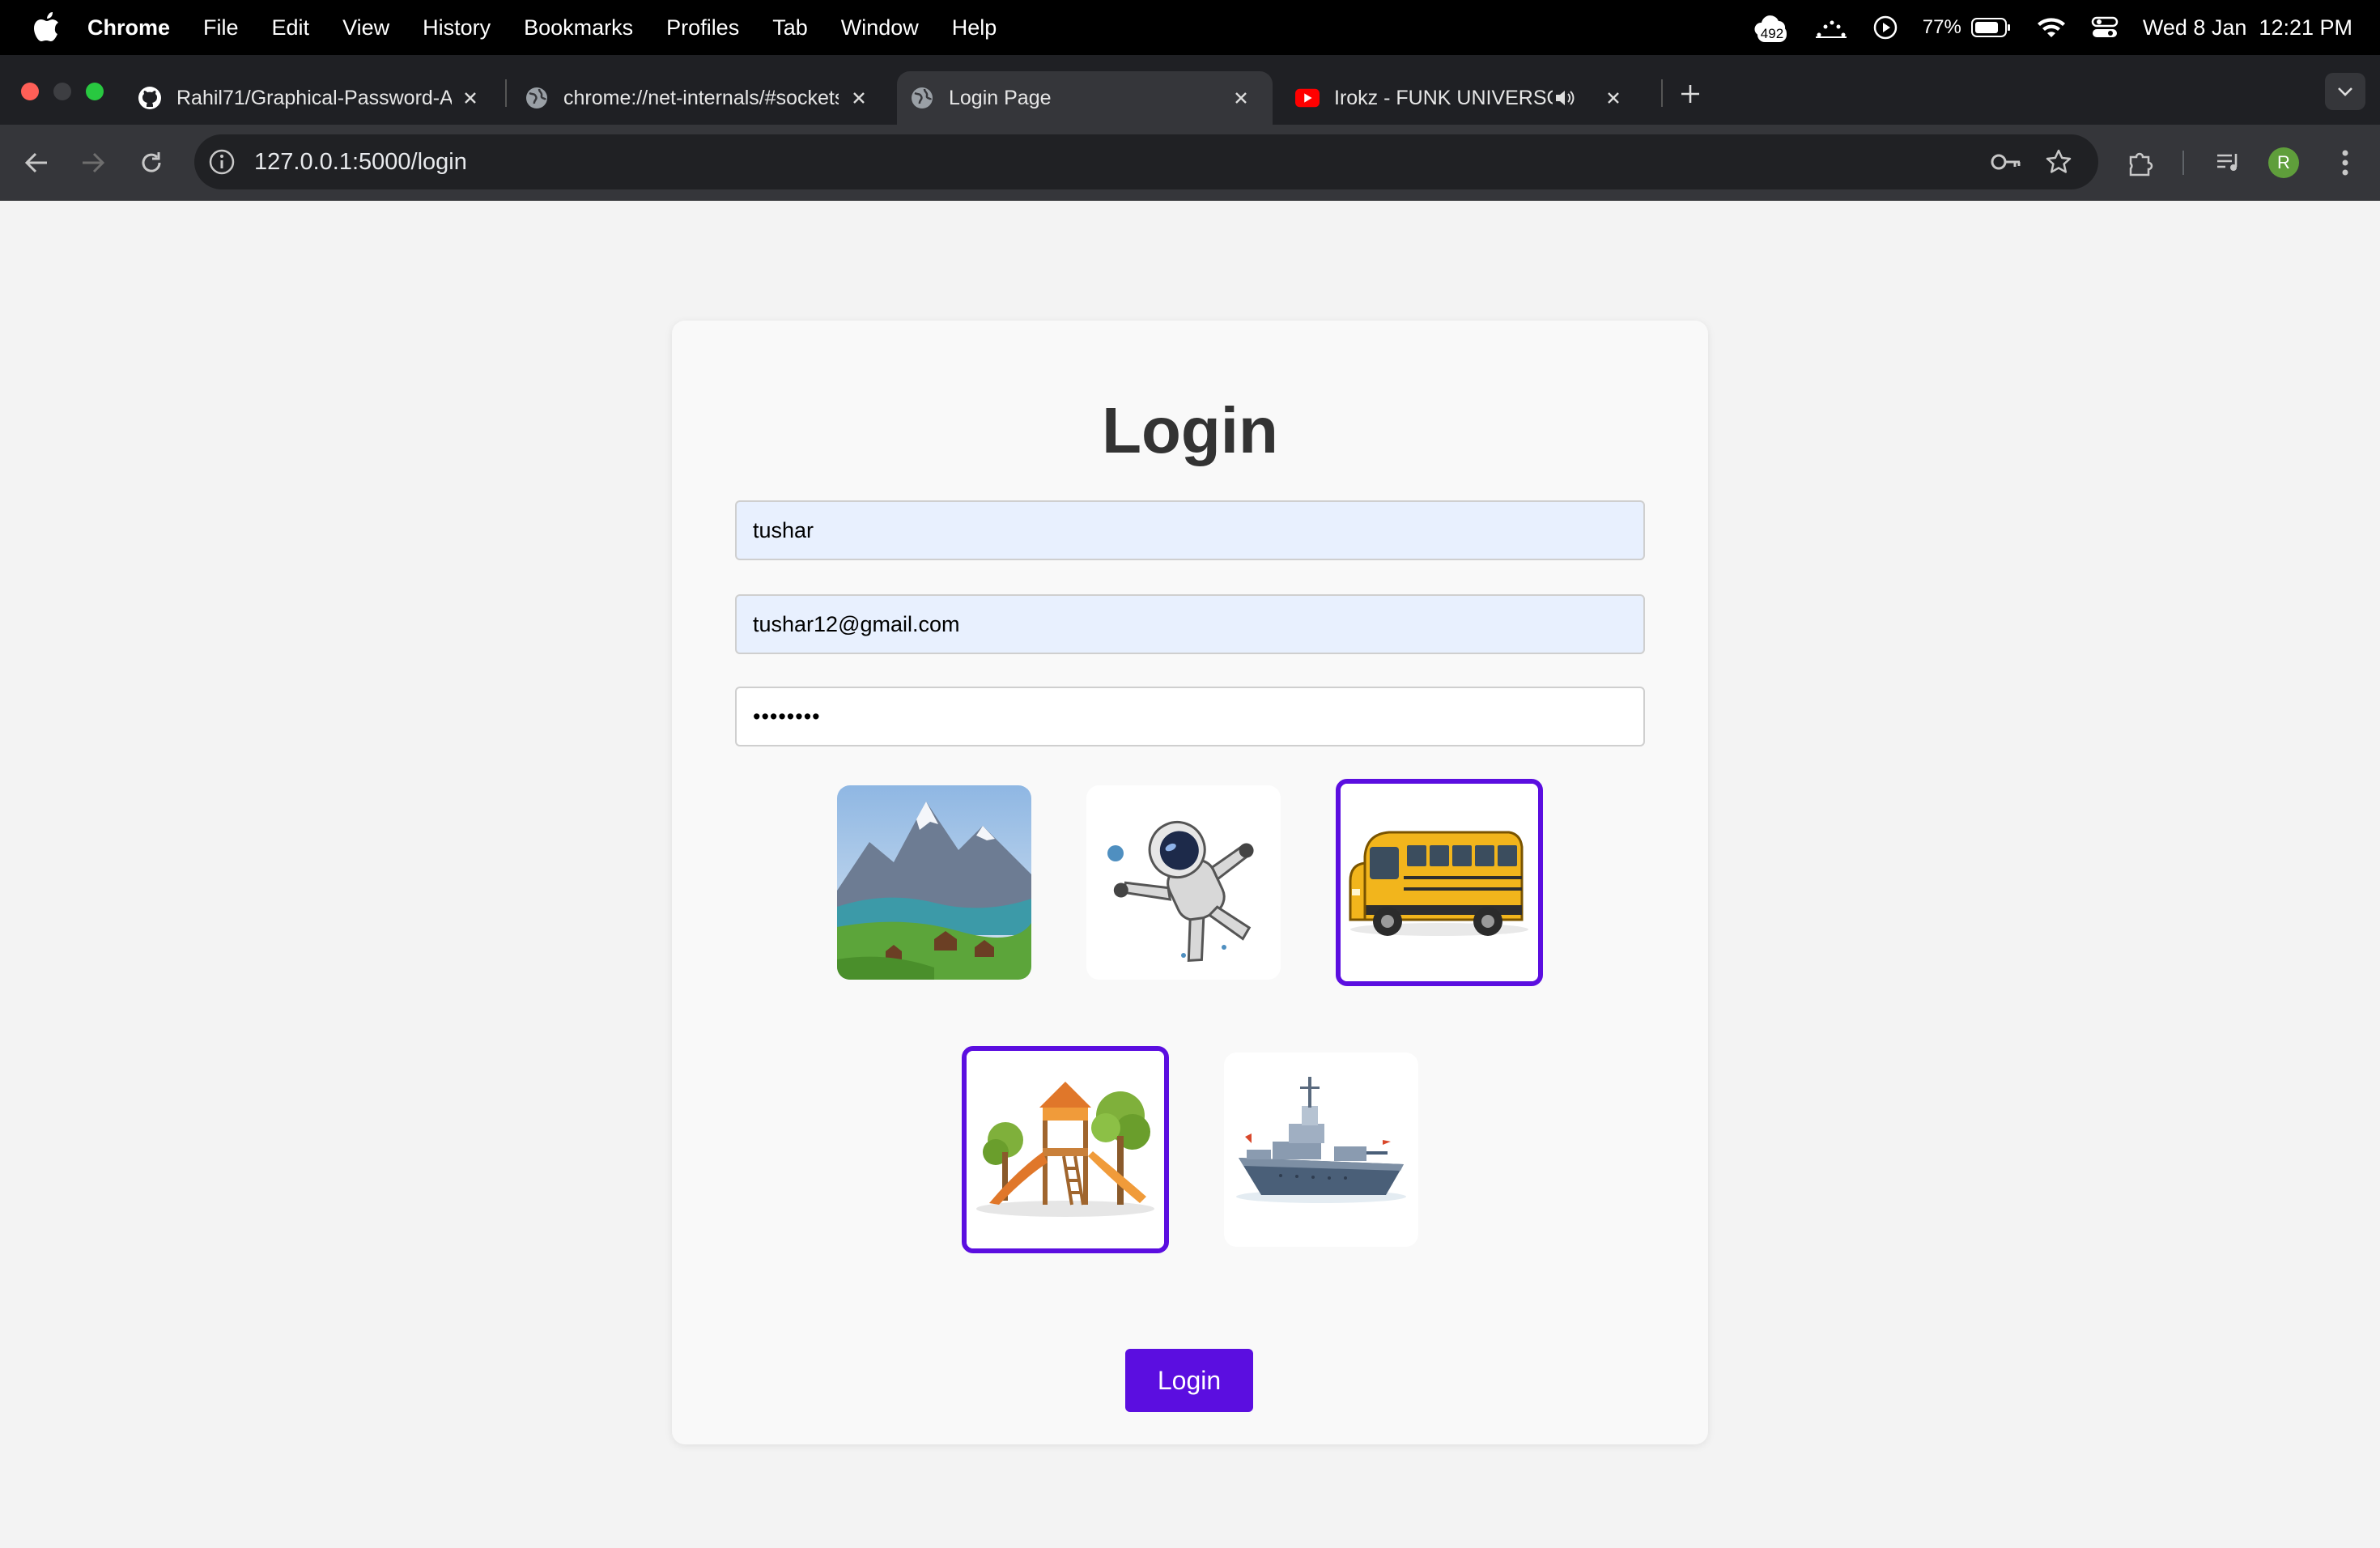  I want to click on profile-avatar: R, so click(2283, 162).